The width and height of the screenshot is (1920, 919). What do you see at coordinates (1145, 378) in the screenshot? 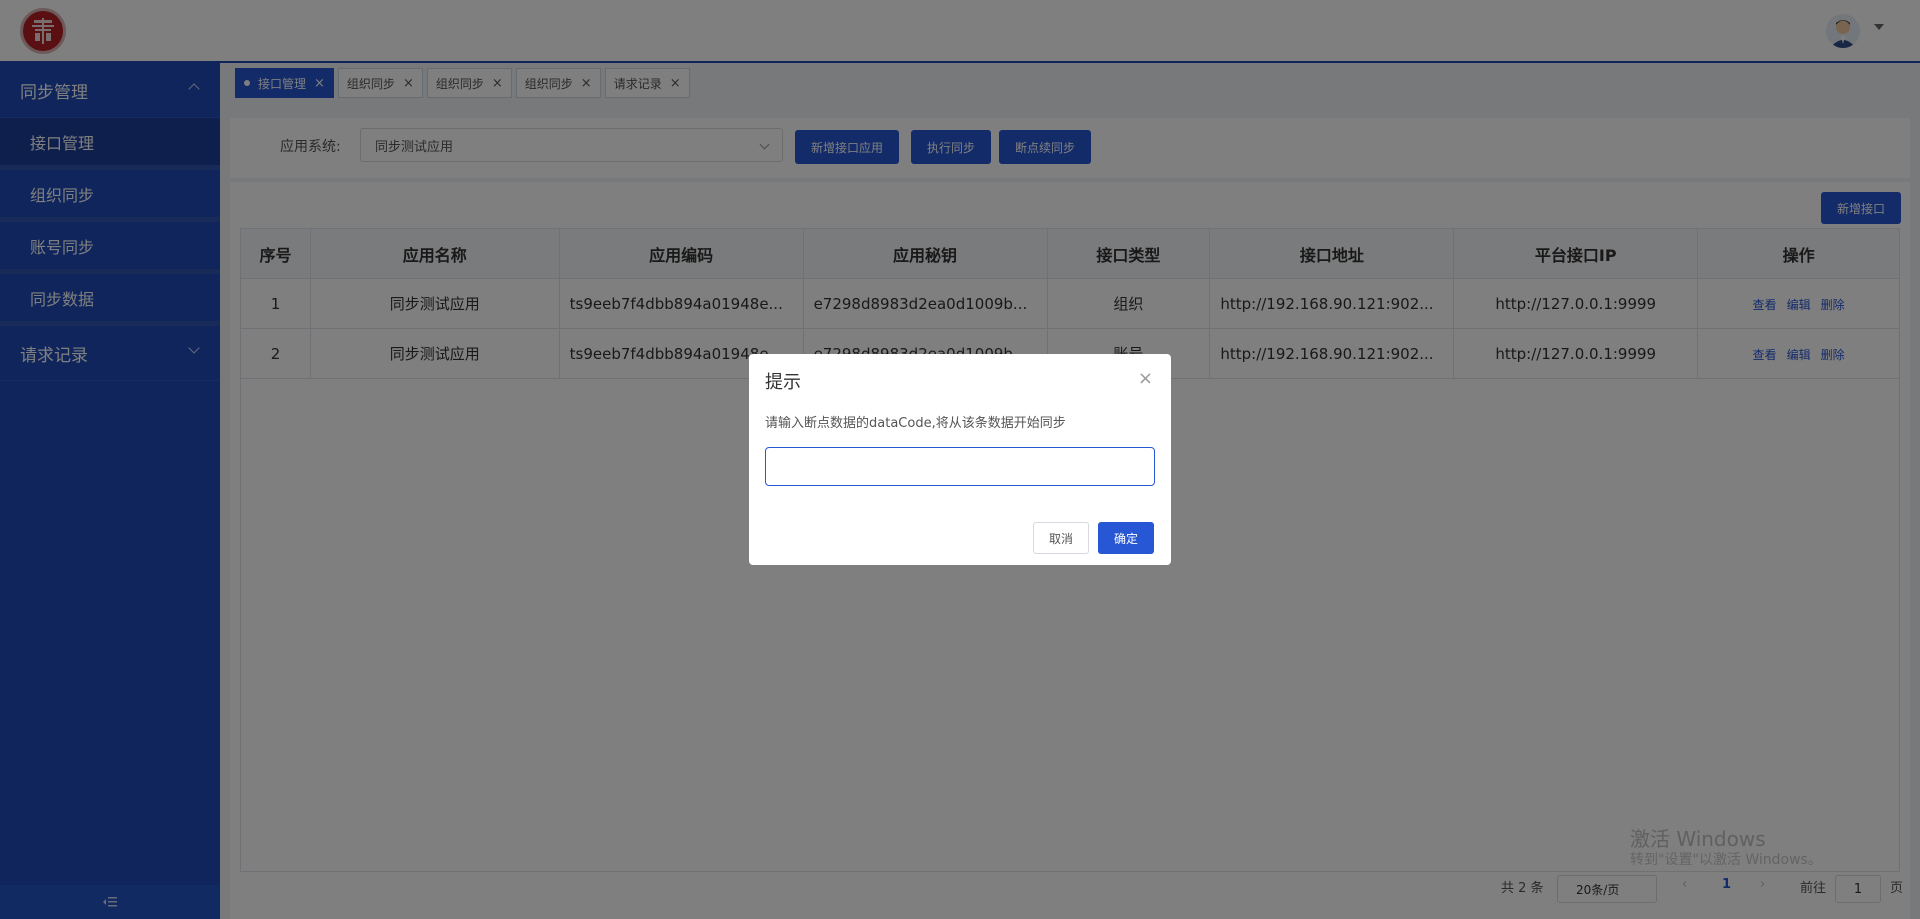
I see `close-icon: ×` at bounding box center [1145, 378].